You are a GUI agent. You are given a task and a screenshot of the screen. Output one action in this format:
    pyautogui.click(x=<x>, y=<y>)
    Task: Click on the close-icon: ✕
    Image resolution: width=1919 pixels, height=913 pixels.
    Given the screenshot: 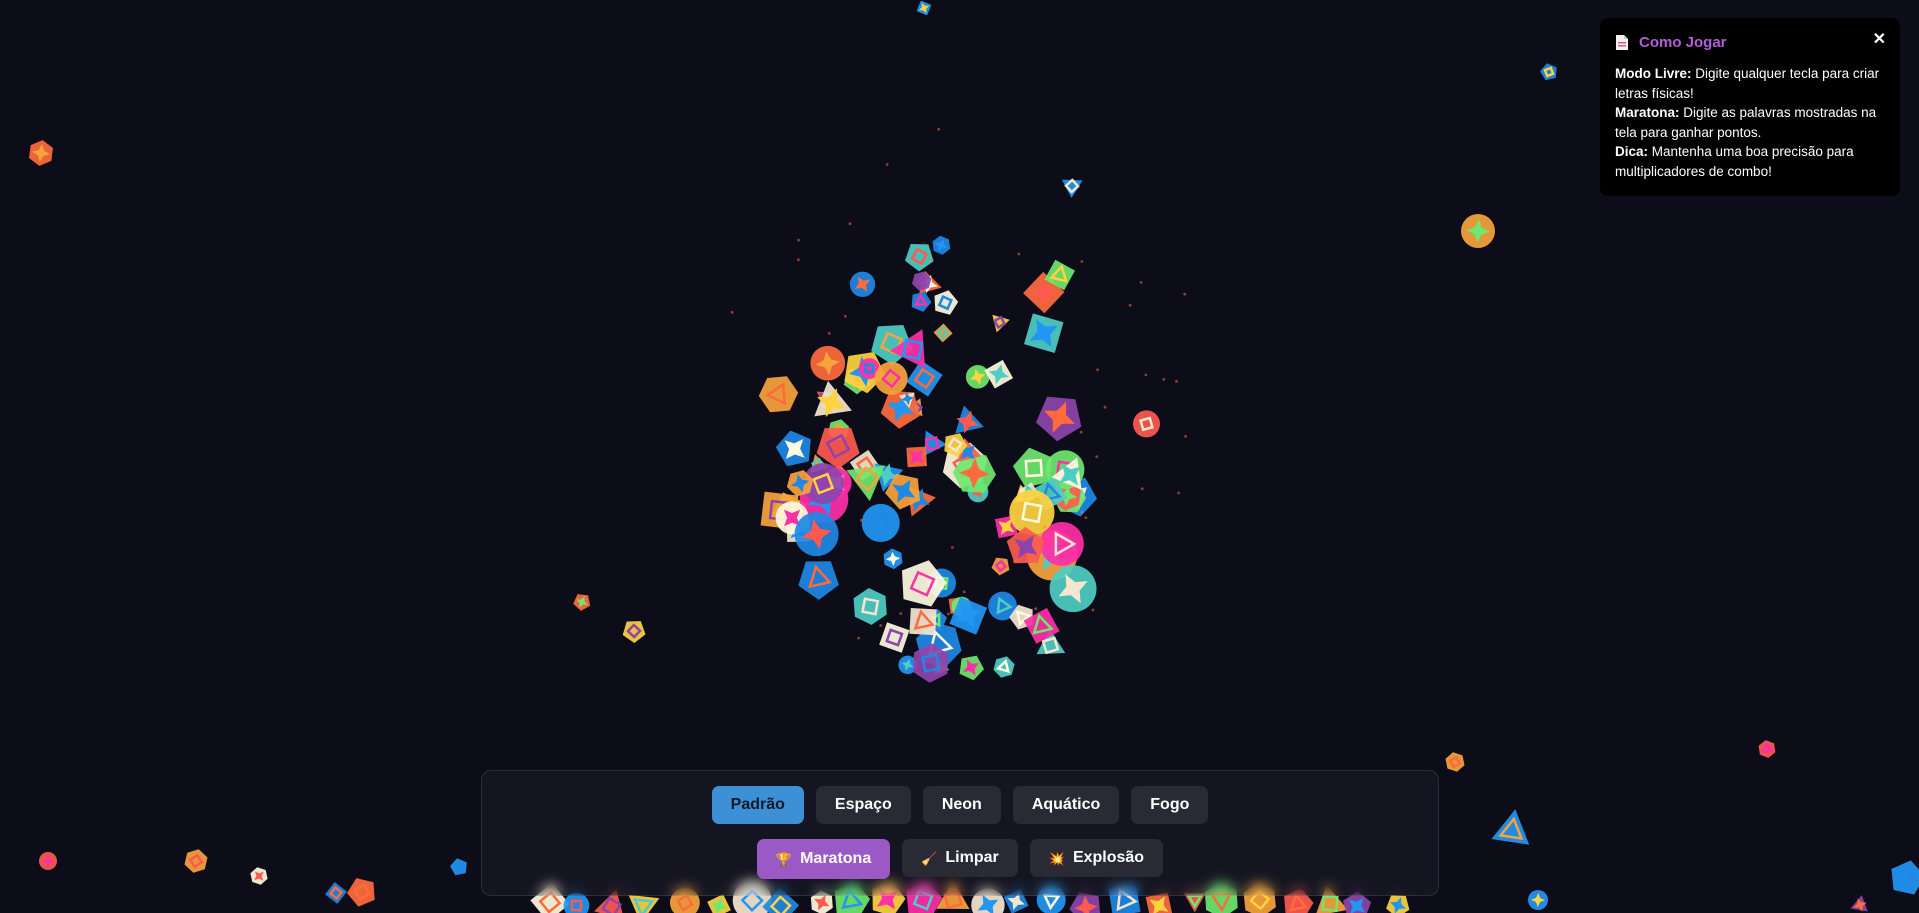 What is the action you would take?
    pyautogui.click(x=1879, y=40)
    